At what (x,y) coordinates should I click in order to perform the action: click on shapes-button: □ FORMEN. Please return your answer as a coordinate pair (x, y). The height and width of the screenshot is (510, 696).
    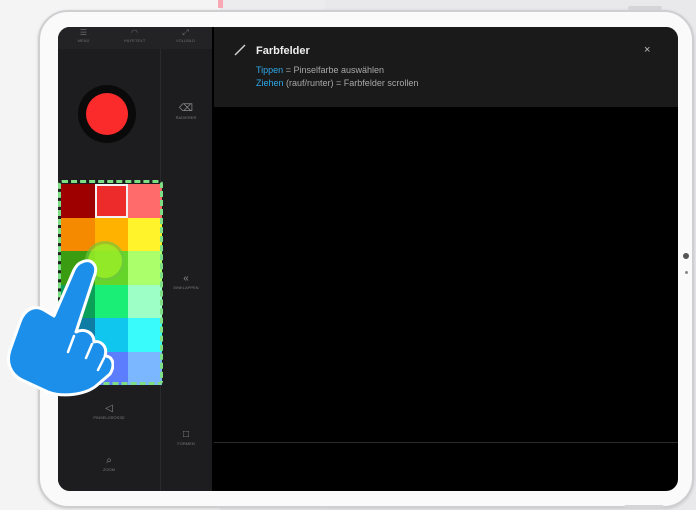
    Looking at the image, I should click on (186, 437).